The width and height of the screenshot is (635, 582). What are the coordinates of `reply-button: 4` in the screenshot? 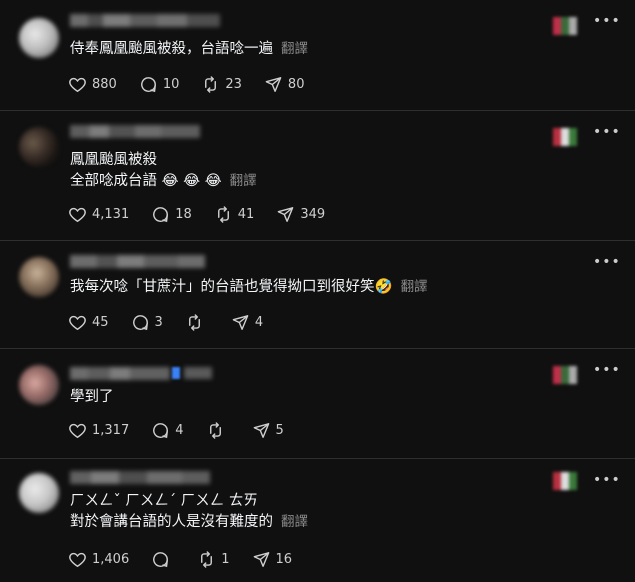 It's located at (167, 430).